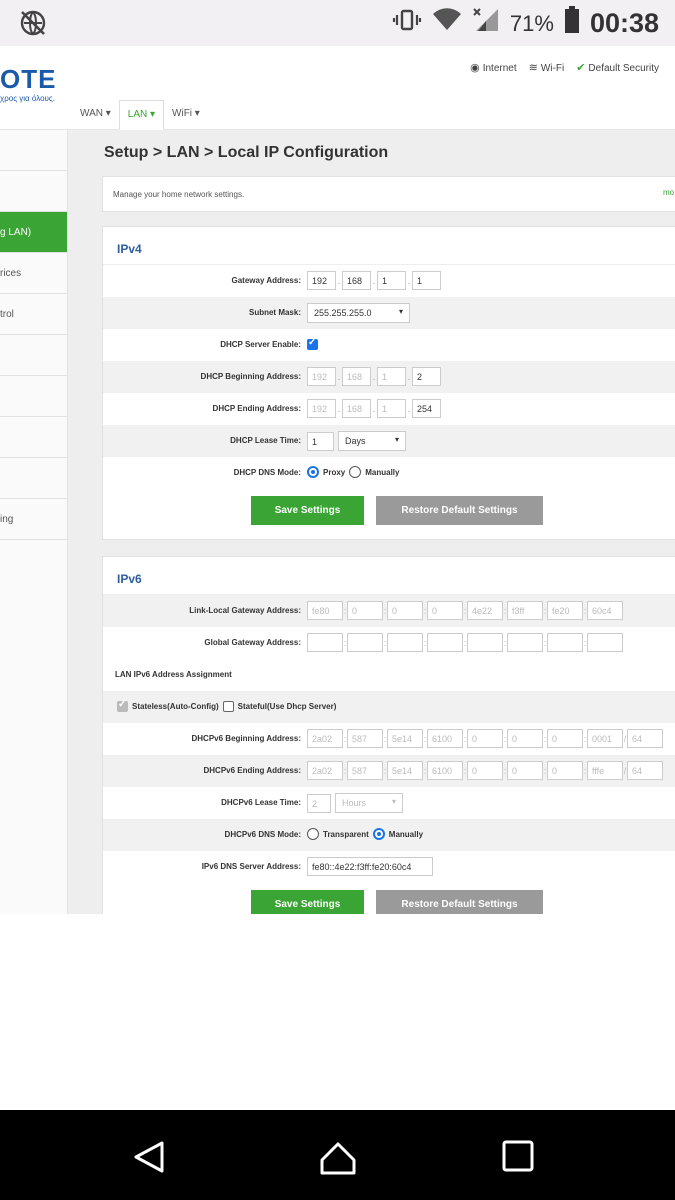 The width and height of the screenshot is (675, 1200). Describe the element at coordinates (525, 738) in the screenshot. I see `v6-begin-seg-6: 0` at that location.